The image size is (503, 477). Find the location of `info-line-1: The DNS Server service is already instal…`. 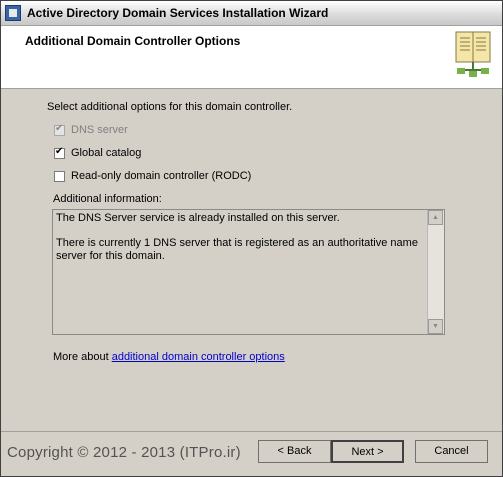

info-line-1: The DNS Server service is already instal… is located at coordinates (198, 218).